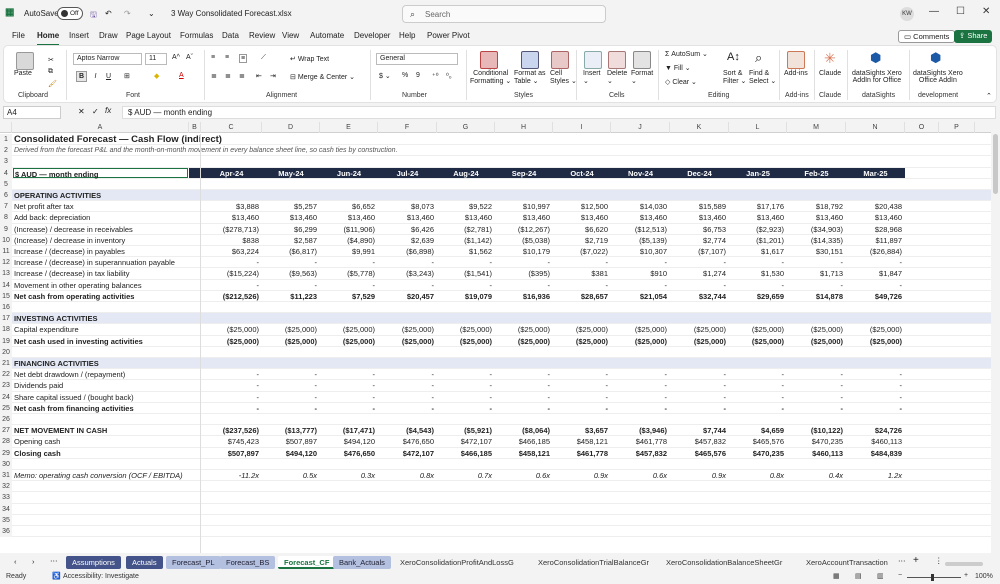 The height and width of the screenshot is (584, 1000). Describe the element at coordinates (756, 430) in the screenshot. I see `value-cell: $4,659` at that location.